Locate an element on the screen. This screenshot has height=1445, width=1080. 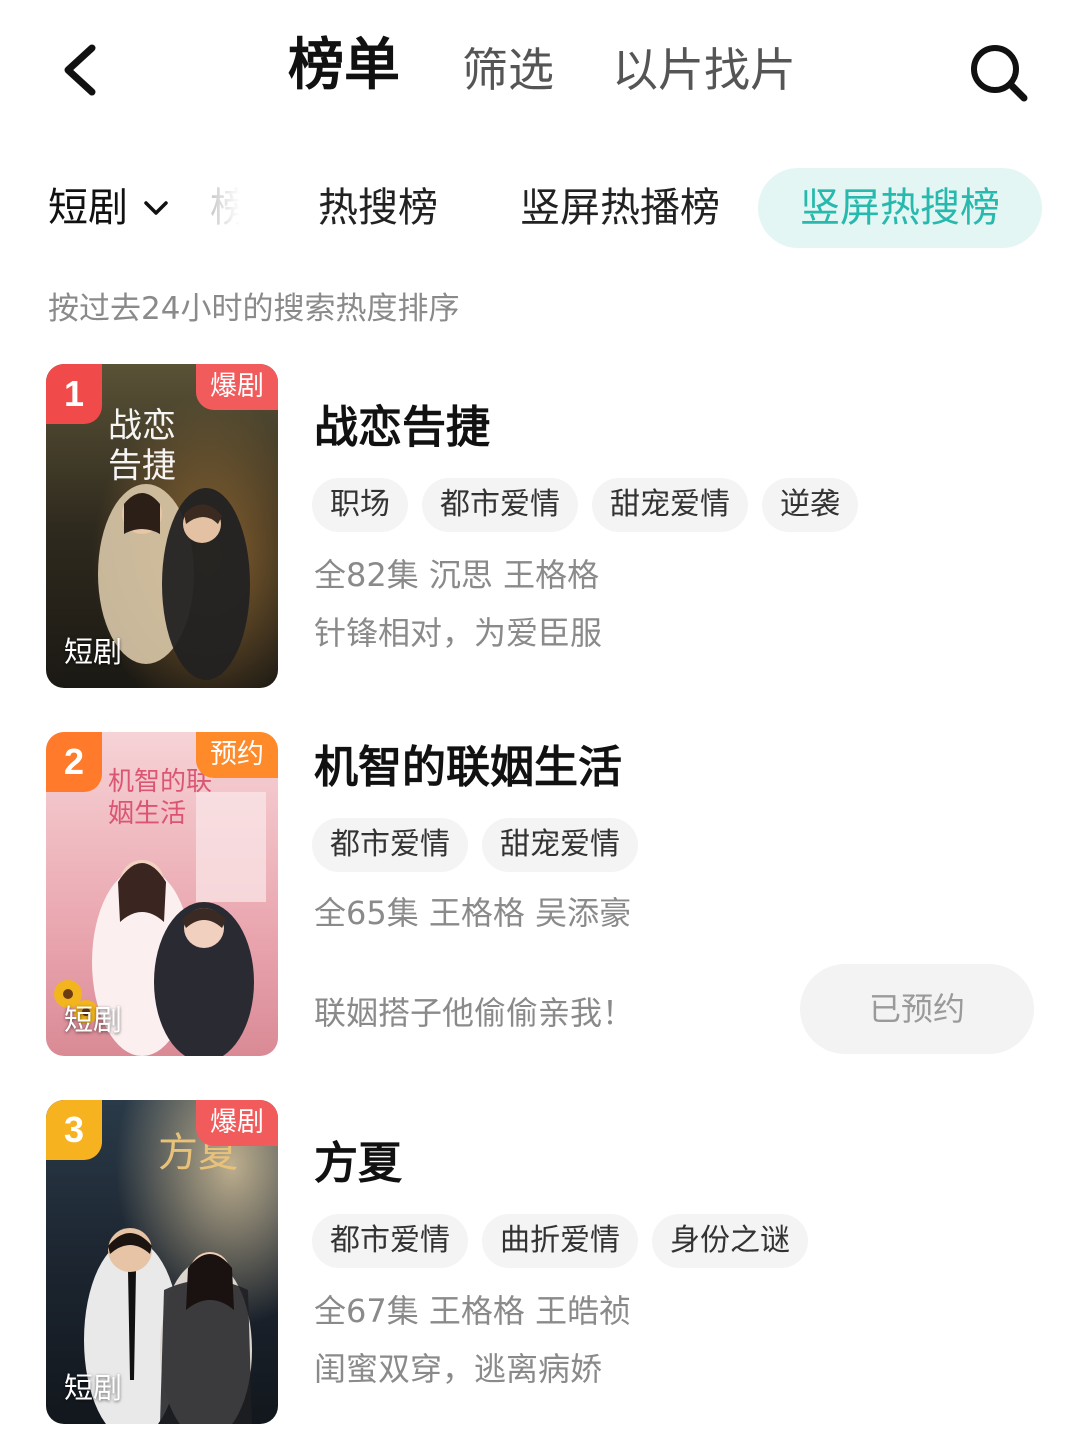
rank-badge: 1 is located at coordinates (74, 394).